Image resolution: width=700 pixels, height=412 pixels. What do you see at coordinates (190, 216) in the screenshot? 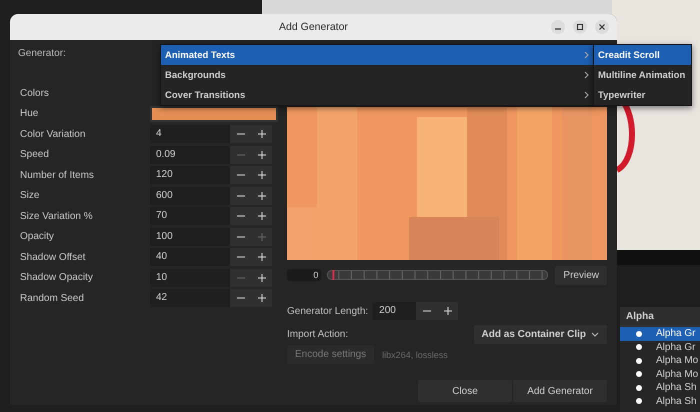
I see `number-field: 70` at bounding box center [190, 216].